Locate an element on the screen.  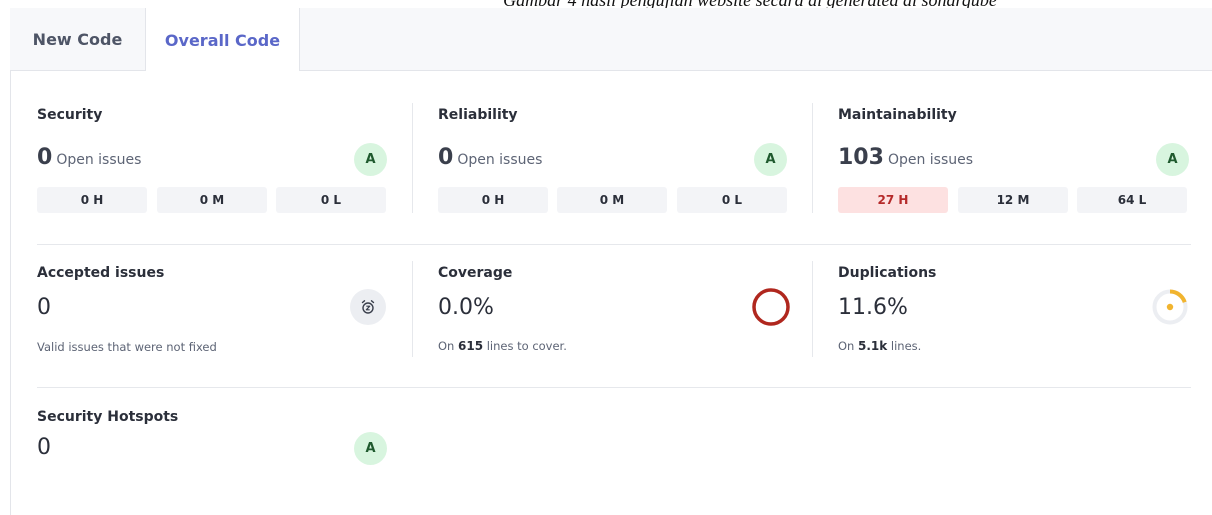
security-open-issues: 0 Open issues is located at coordinates (89, 157).